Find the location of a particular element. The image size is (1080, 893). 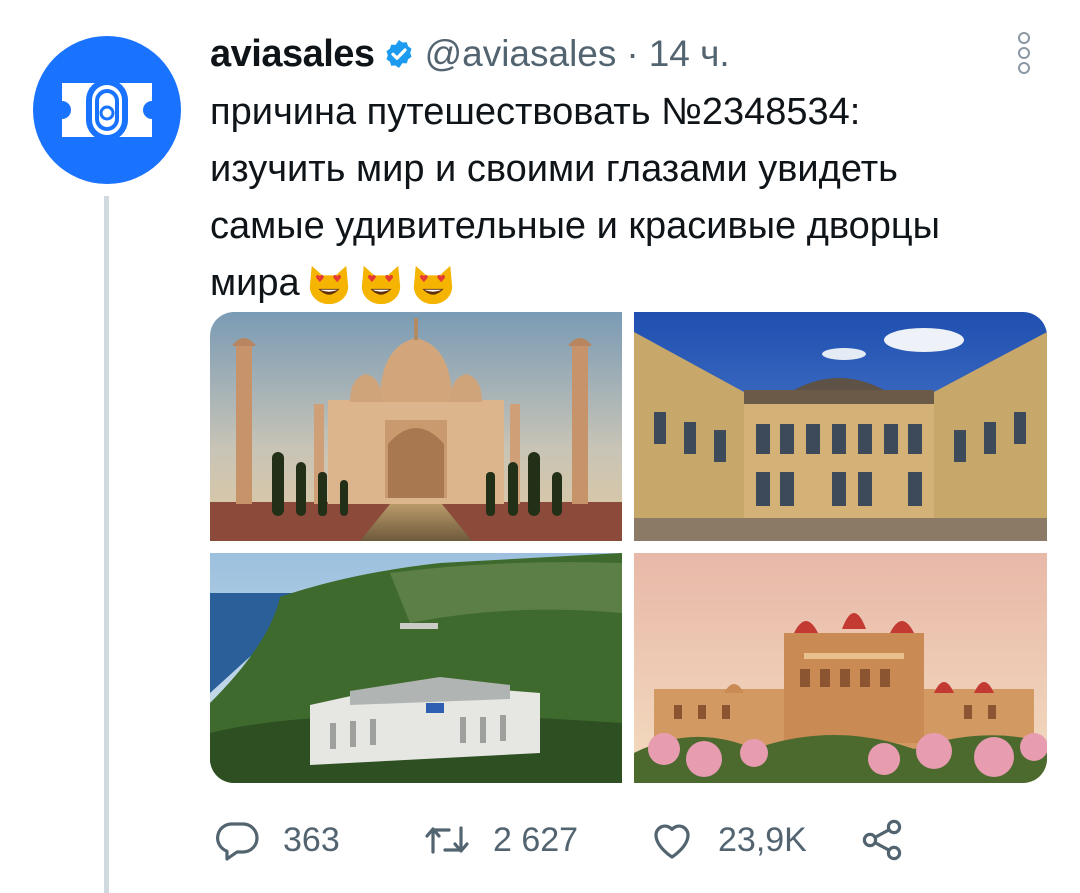

reply-icon is located at coordinates (237, 841).